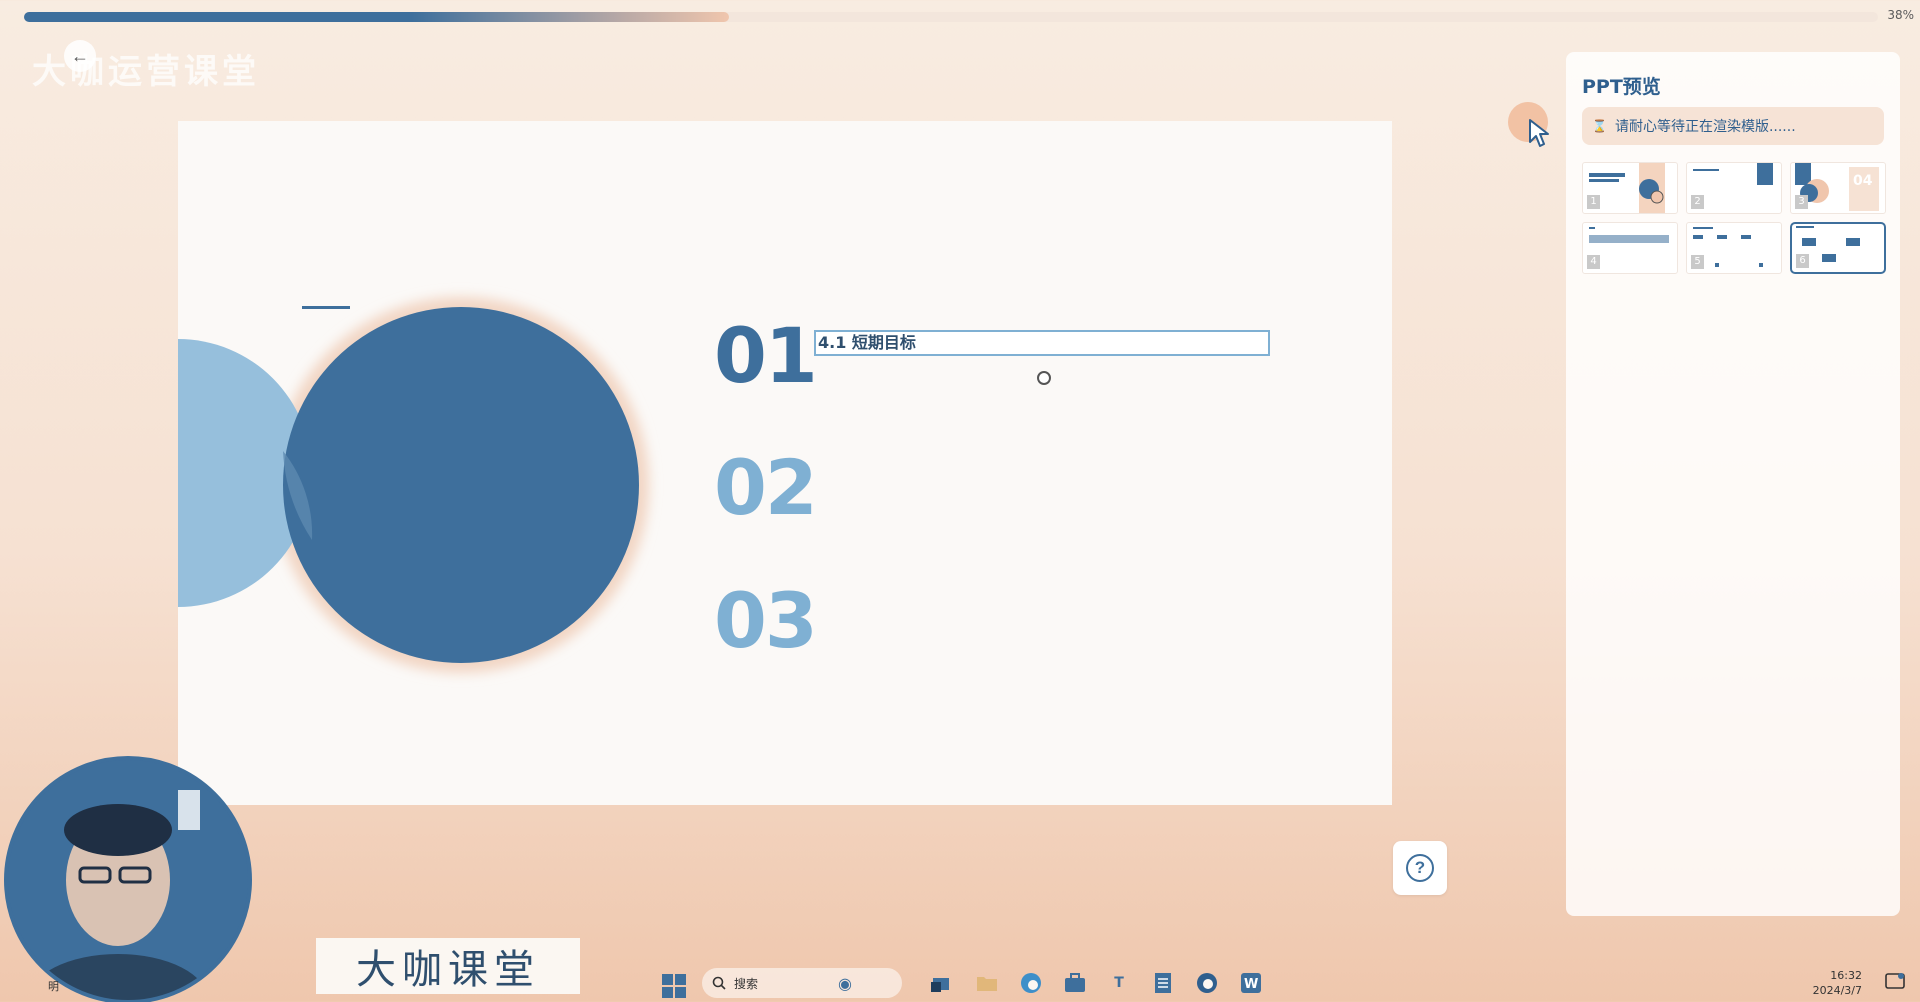  I want to click on thumbnail-number: 1, so click(1593, 202).